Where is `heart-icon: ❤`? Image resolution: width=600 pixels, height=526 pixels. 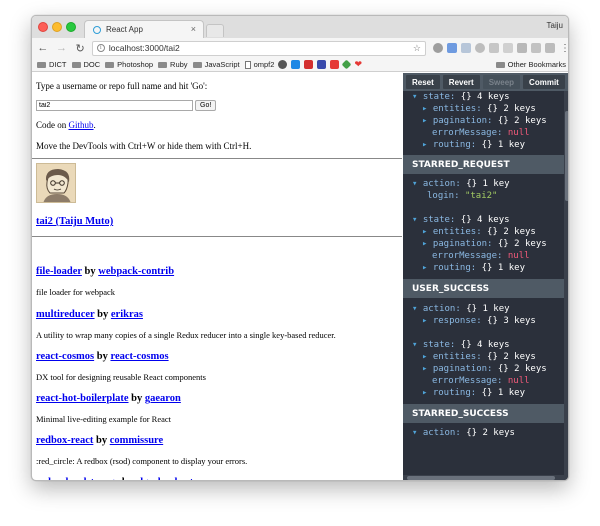
heart-icon: ❤ is located at coordinates (358, 64).